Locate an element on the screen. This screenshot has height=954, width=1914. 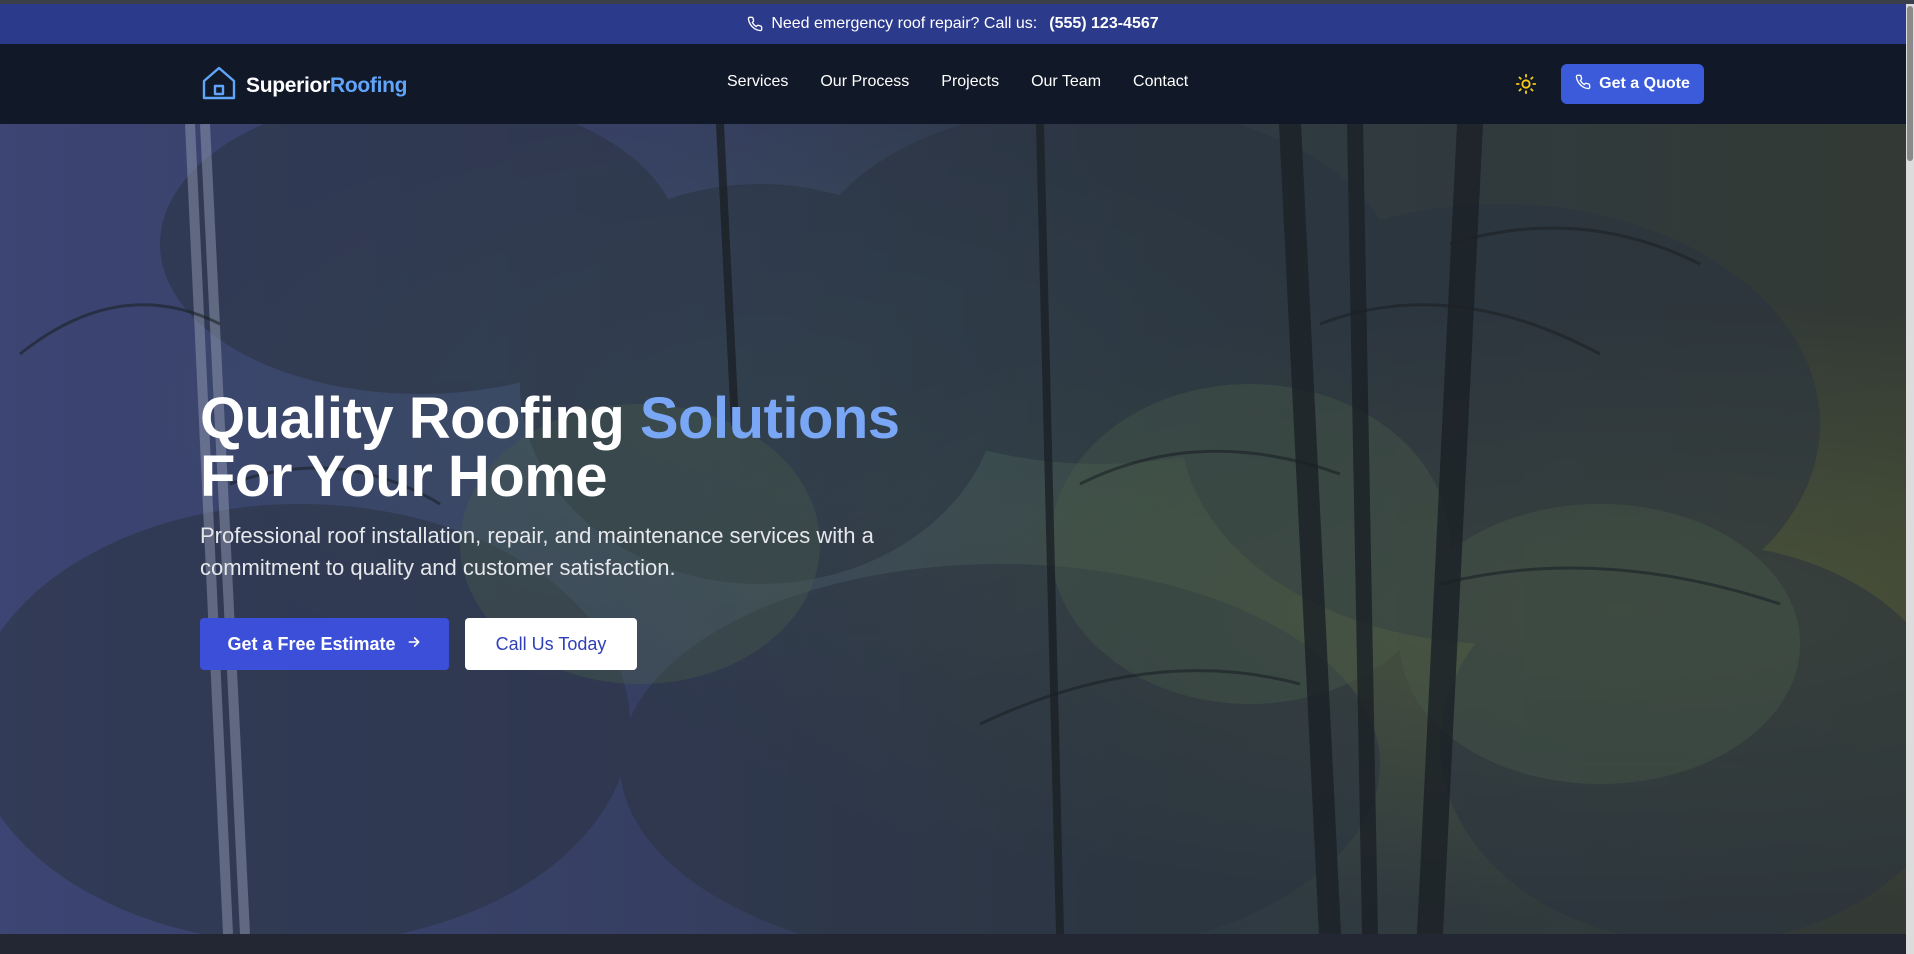
brand-name: SuperiorRoofing is located at coordinates (326, 86).